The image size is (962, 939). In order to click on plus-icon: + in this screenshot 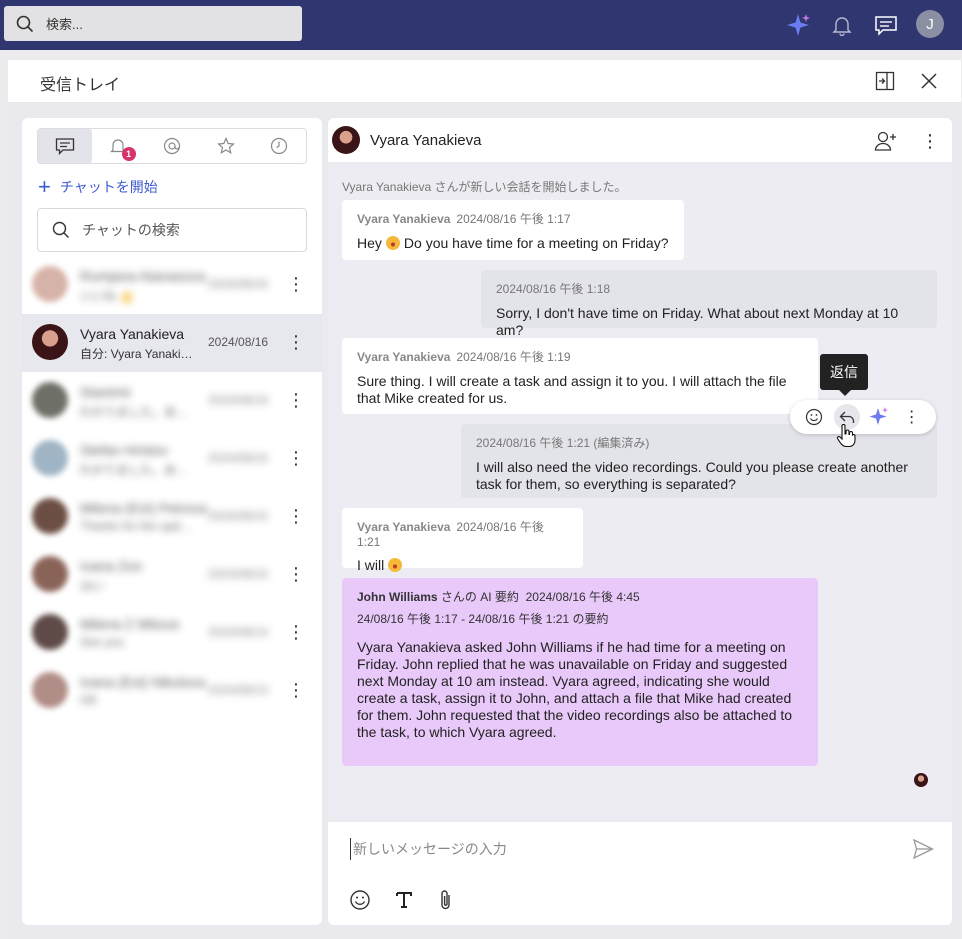, I will do `click(44, 186)`.